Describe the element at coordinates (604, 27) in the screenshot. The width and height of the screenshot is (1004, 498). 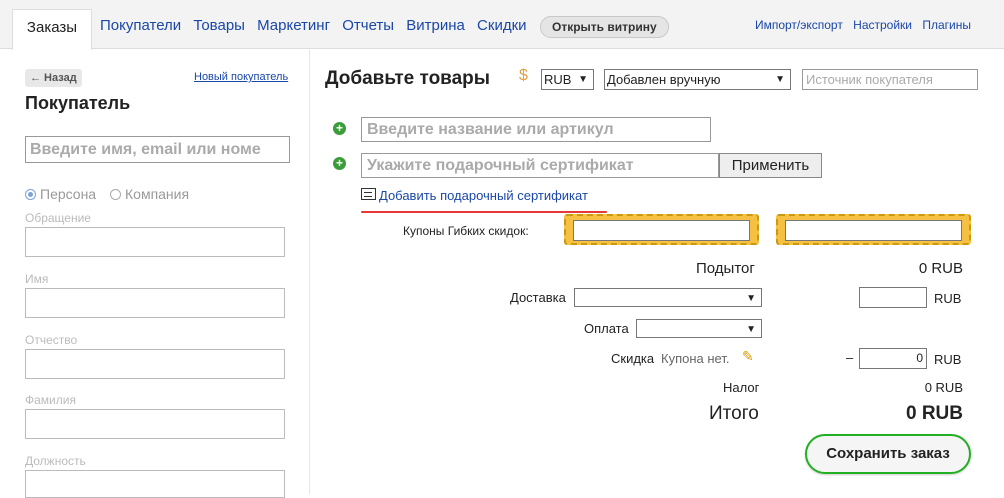
I see `open-storefront-button: Открыть витрину` at that location.